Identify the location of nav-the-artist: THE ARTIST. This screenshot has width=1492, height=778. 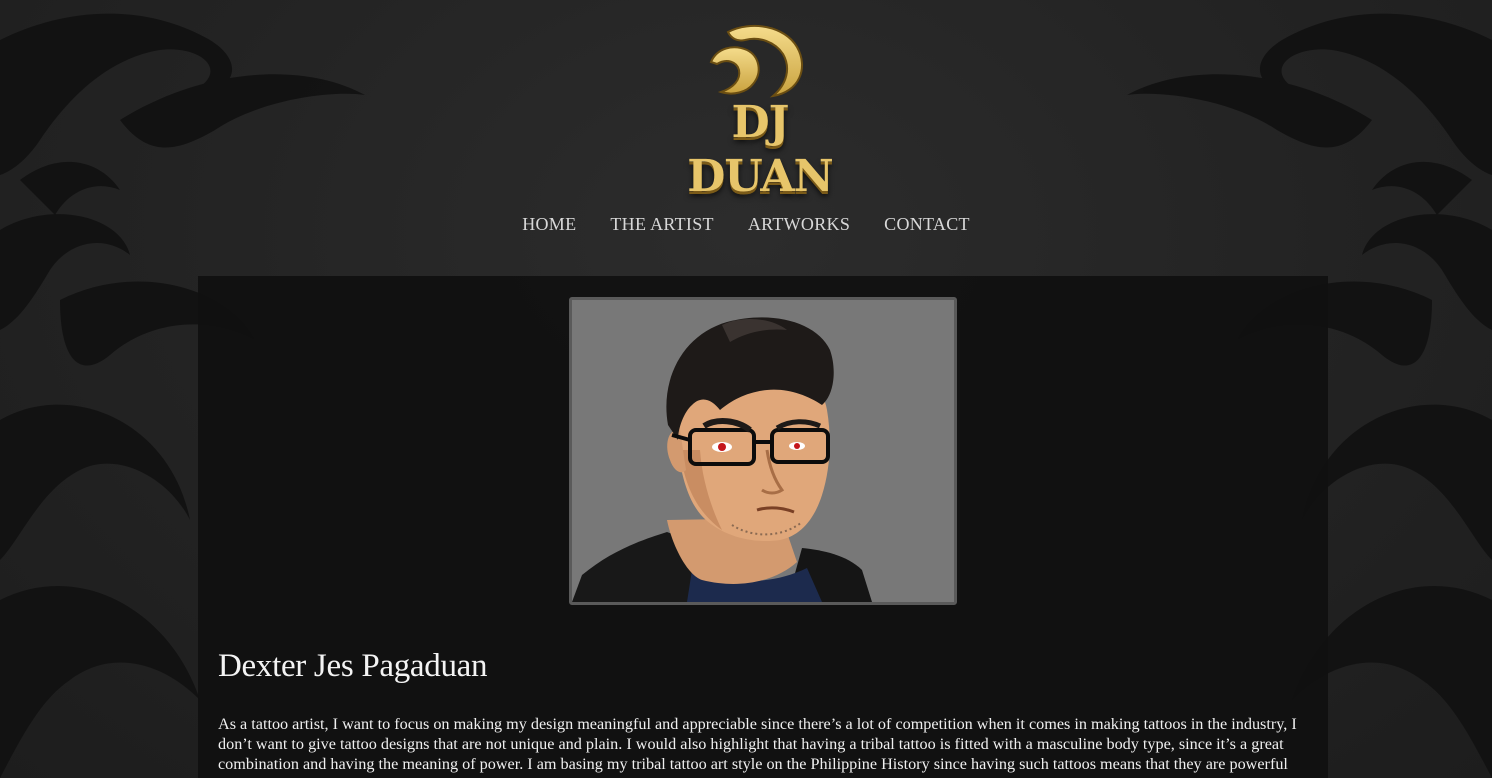
(661, 224).